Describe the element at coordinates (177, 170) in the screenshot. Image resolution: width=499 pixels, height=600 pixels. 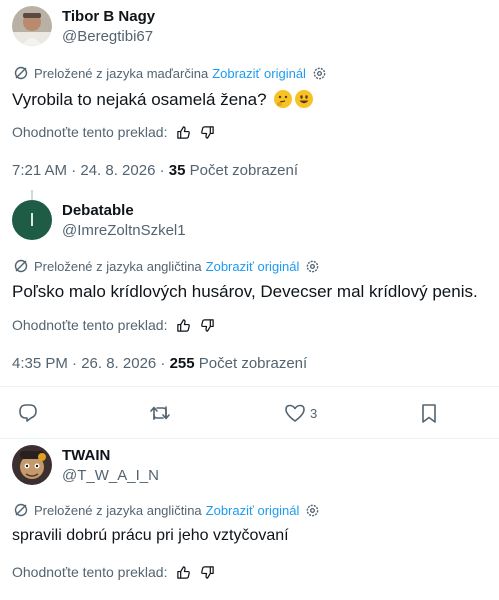
I see `views-count: 35` at that location.